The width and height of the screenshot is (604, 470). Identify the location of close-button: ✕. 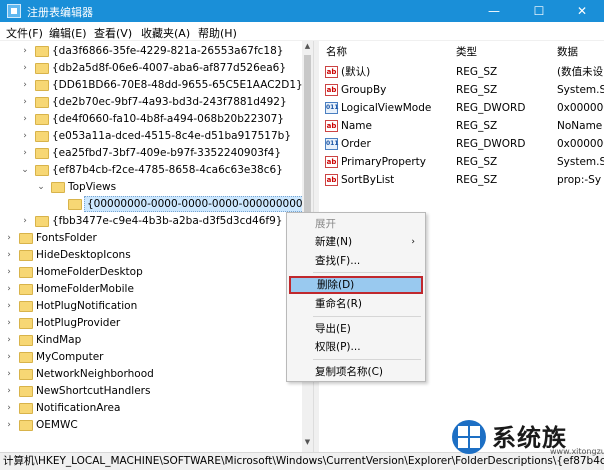
(582, 11).